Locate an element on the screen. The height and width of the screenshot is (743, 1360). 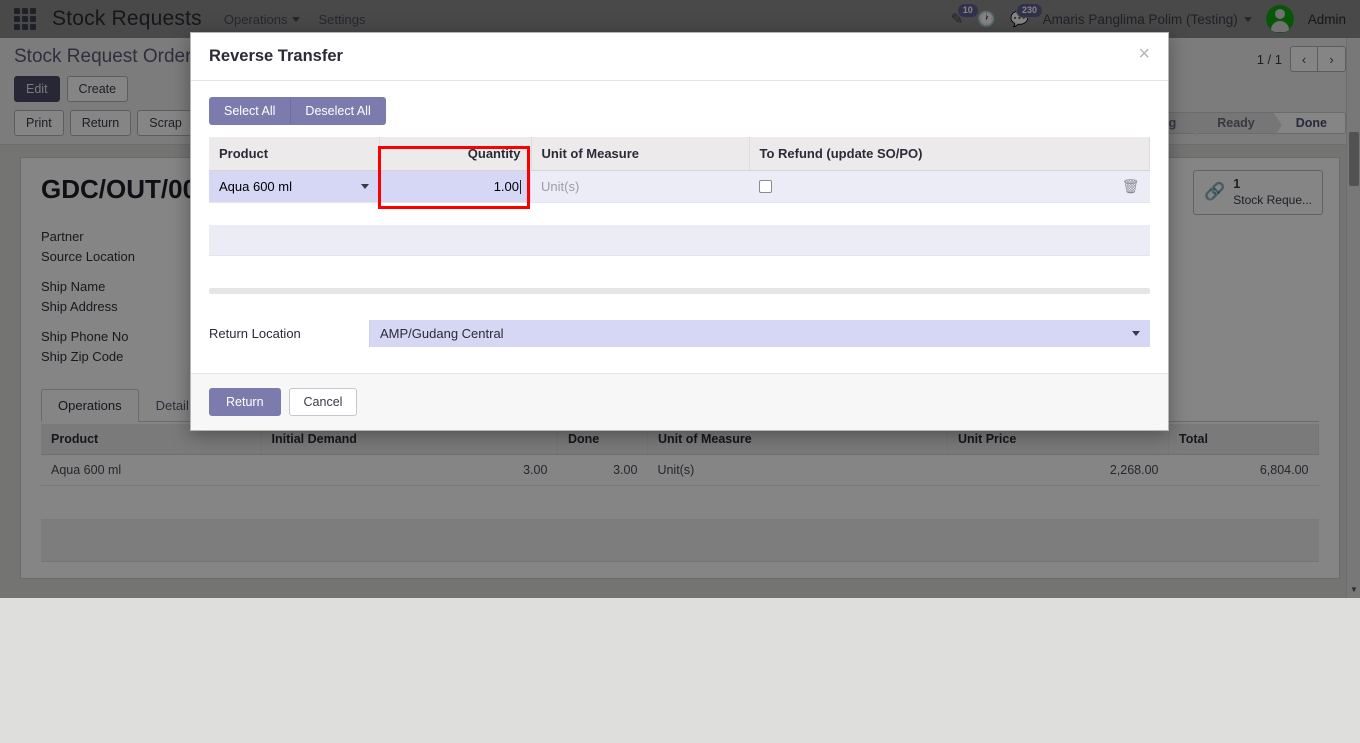
product-select: Aqua 600 ml is located at coordinates (294, 186).